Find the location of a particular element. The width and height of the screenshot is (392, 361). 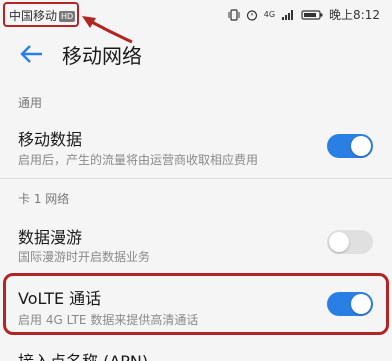

status-icons: 4G 晚上8:12 is located at coordinates (304, 14).